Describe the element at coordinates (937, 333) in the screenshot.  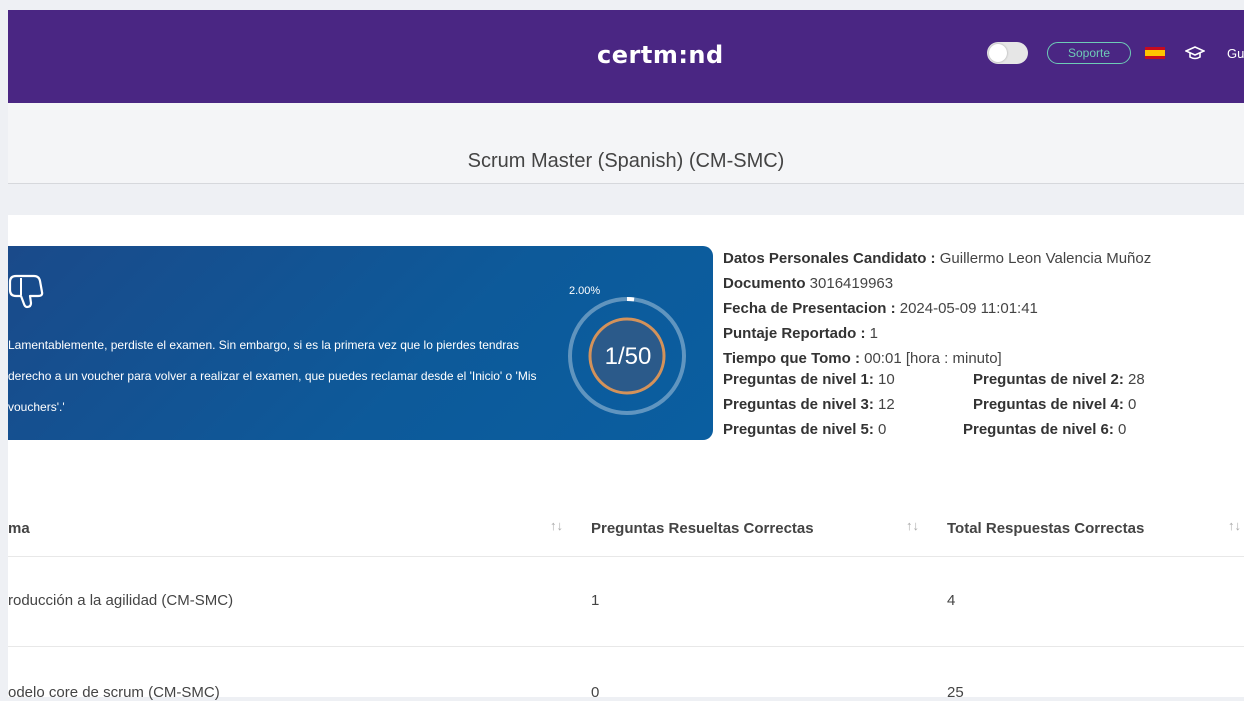
I see `reported-score-row: Puntaje Reportado : 1` at that location.